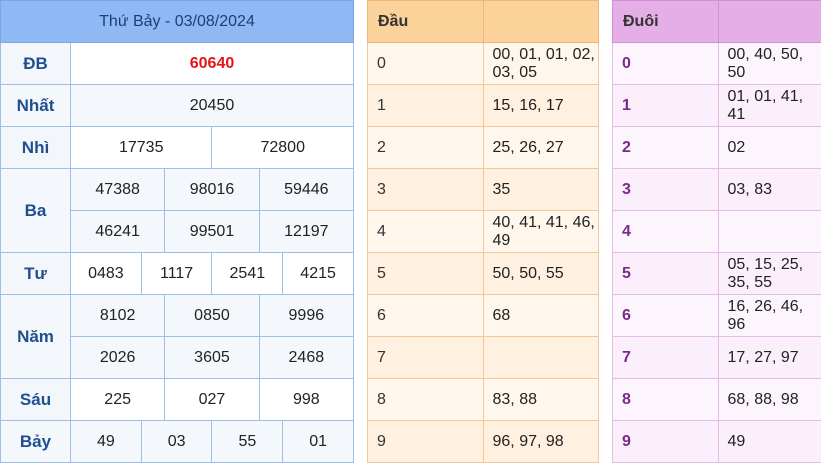  I want to click on prize-value-sau: 027, so click(212, 399).